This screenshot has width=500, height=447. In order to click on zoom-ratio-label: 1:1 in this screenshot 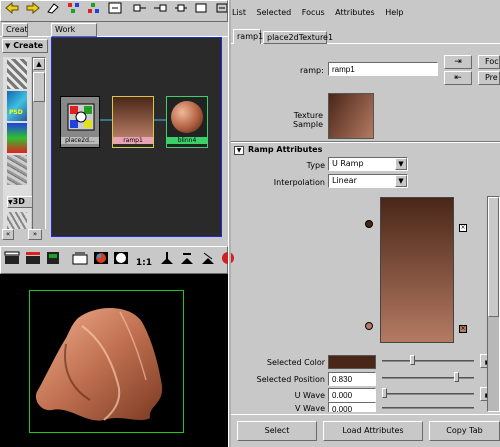, I will do `click(144, 263)`.